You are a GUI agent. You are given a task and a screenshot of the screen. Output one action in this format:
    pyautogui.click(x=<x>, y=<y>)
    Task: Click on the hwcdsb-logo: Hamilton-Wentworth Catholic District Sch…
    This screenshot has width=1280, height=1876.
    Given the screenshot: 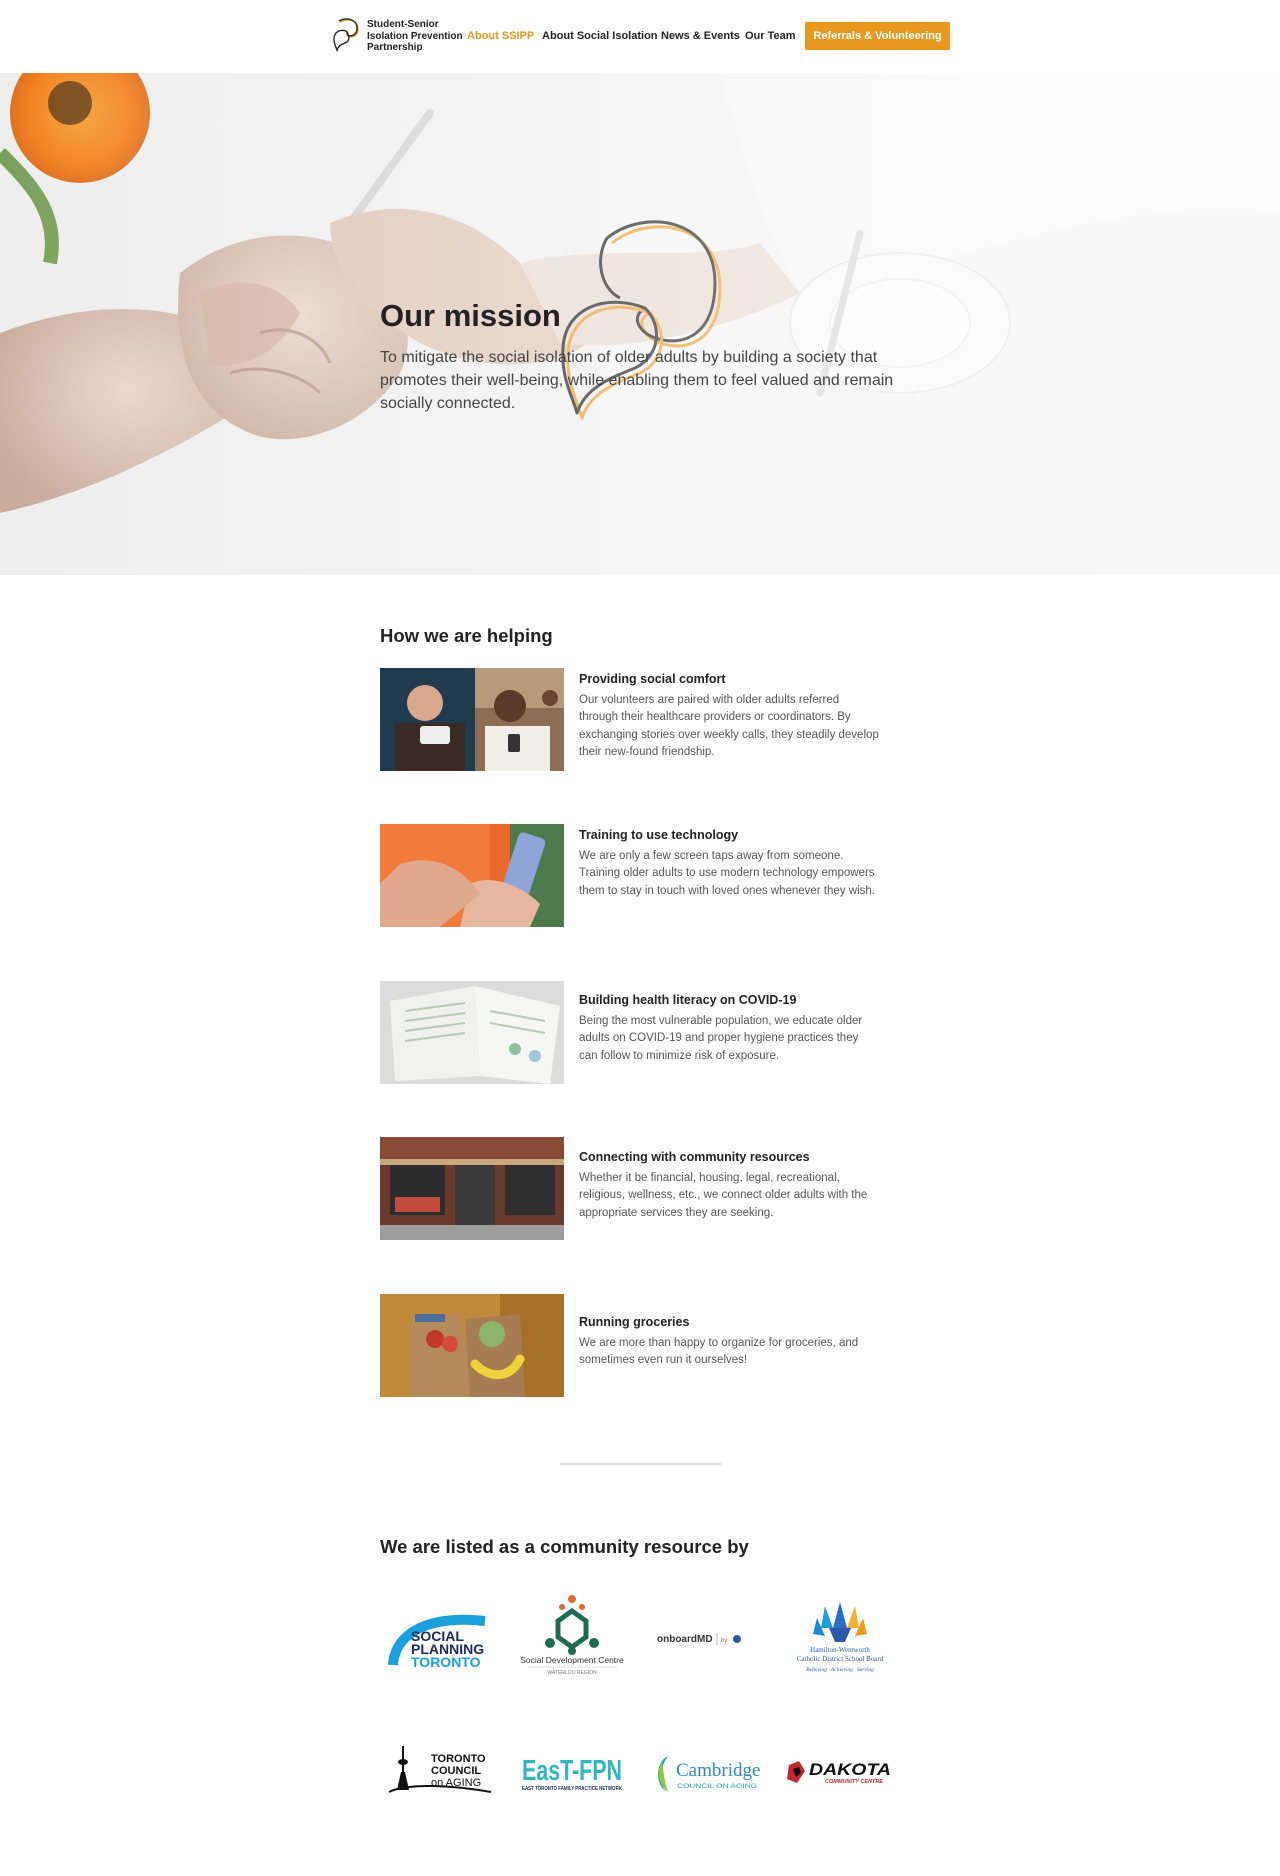 What is the action you would take?
    pyautogui.click(x=840, y=1637)
    